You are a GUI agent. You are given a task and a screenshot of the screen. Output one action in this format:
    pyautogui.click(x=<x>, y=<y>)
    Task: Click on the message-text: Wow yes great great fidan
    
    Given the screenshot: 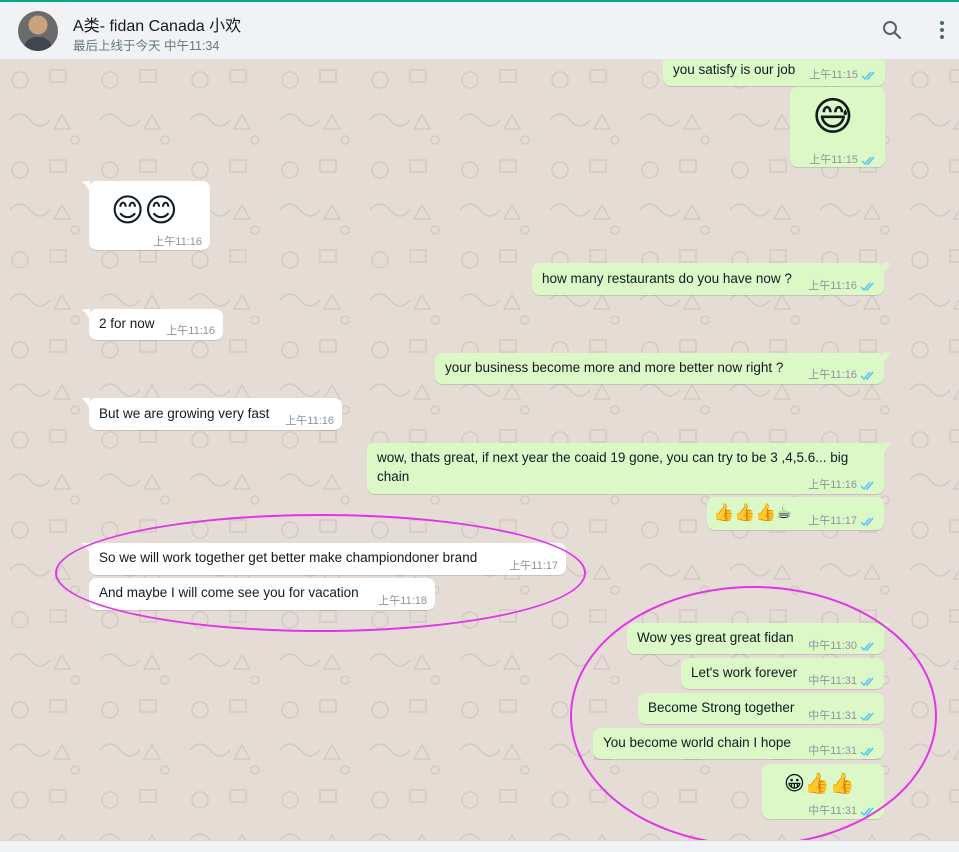 What is the action you would take?
    pyautogui.click(x=715, y=637)
    